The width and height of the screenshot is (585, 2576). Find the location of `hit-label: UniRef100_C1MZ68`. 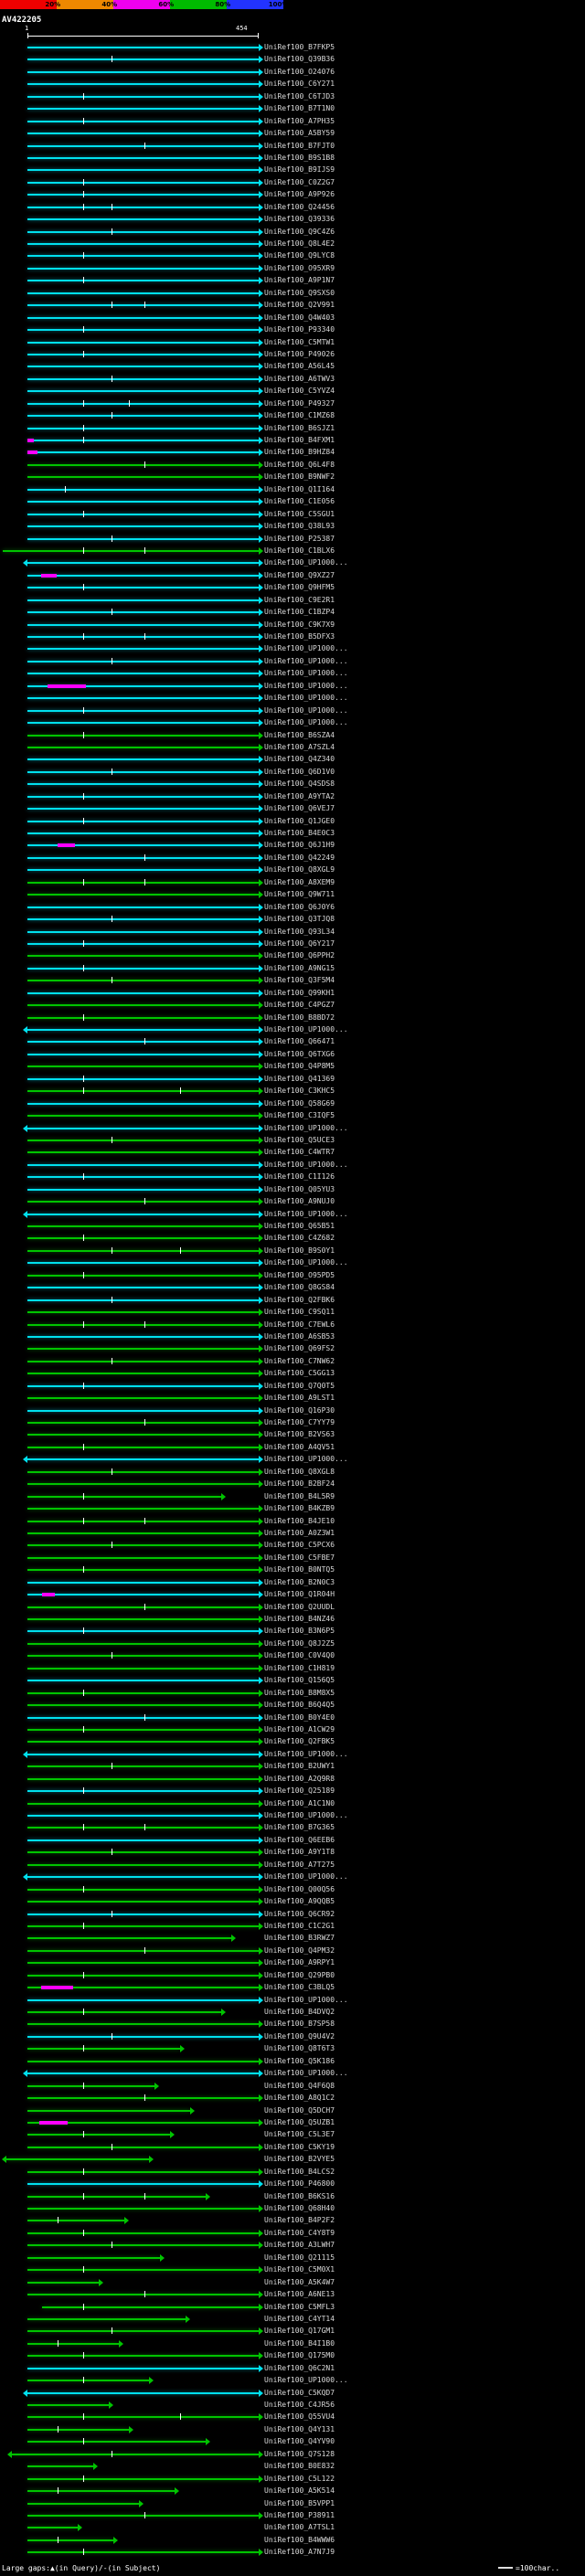

hit-label: UniRef100_C1MZ68 is located at coordinates (299, 415).